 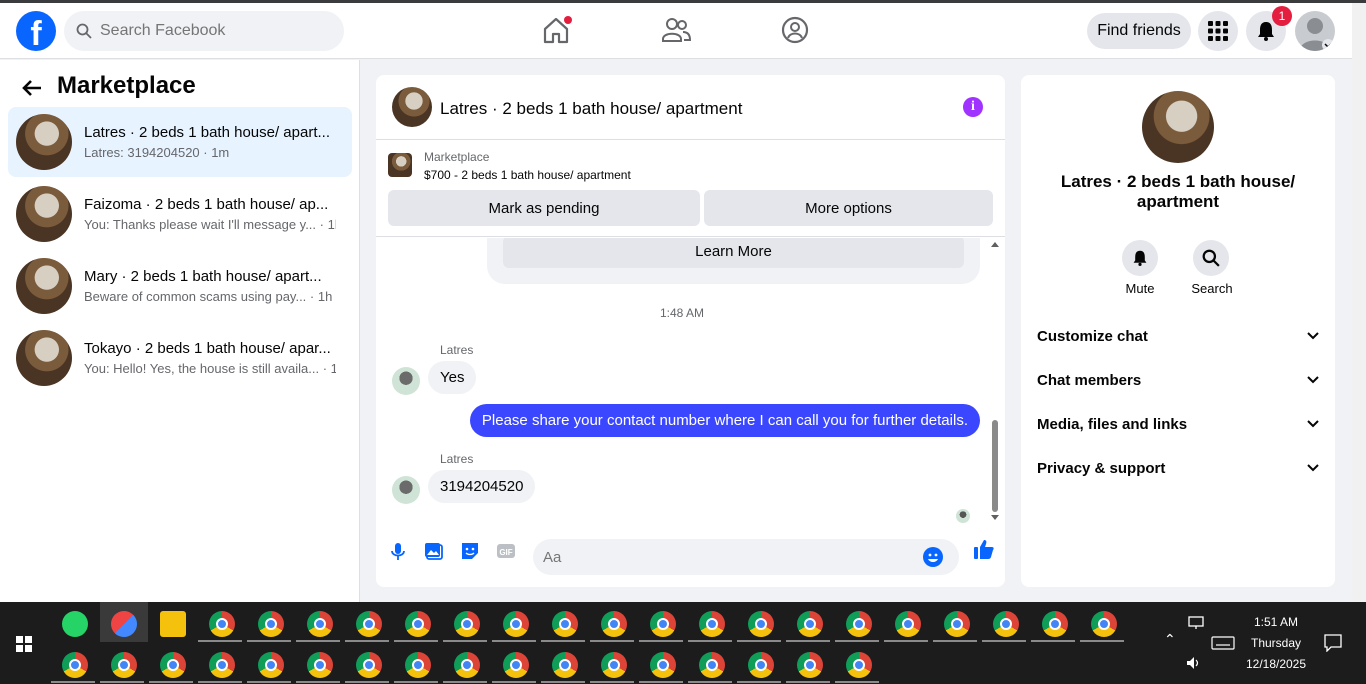 I want to click on media-files-links-row: Media, files and links, so click(x=1178, y=424).